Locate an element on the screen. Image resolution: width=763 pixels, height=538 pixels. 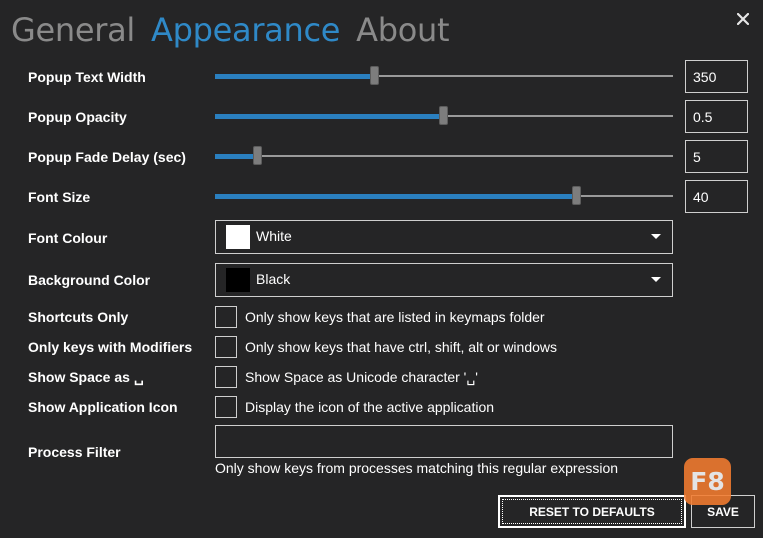
popup-opacity-slider is located at coordinates (444, 116).